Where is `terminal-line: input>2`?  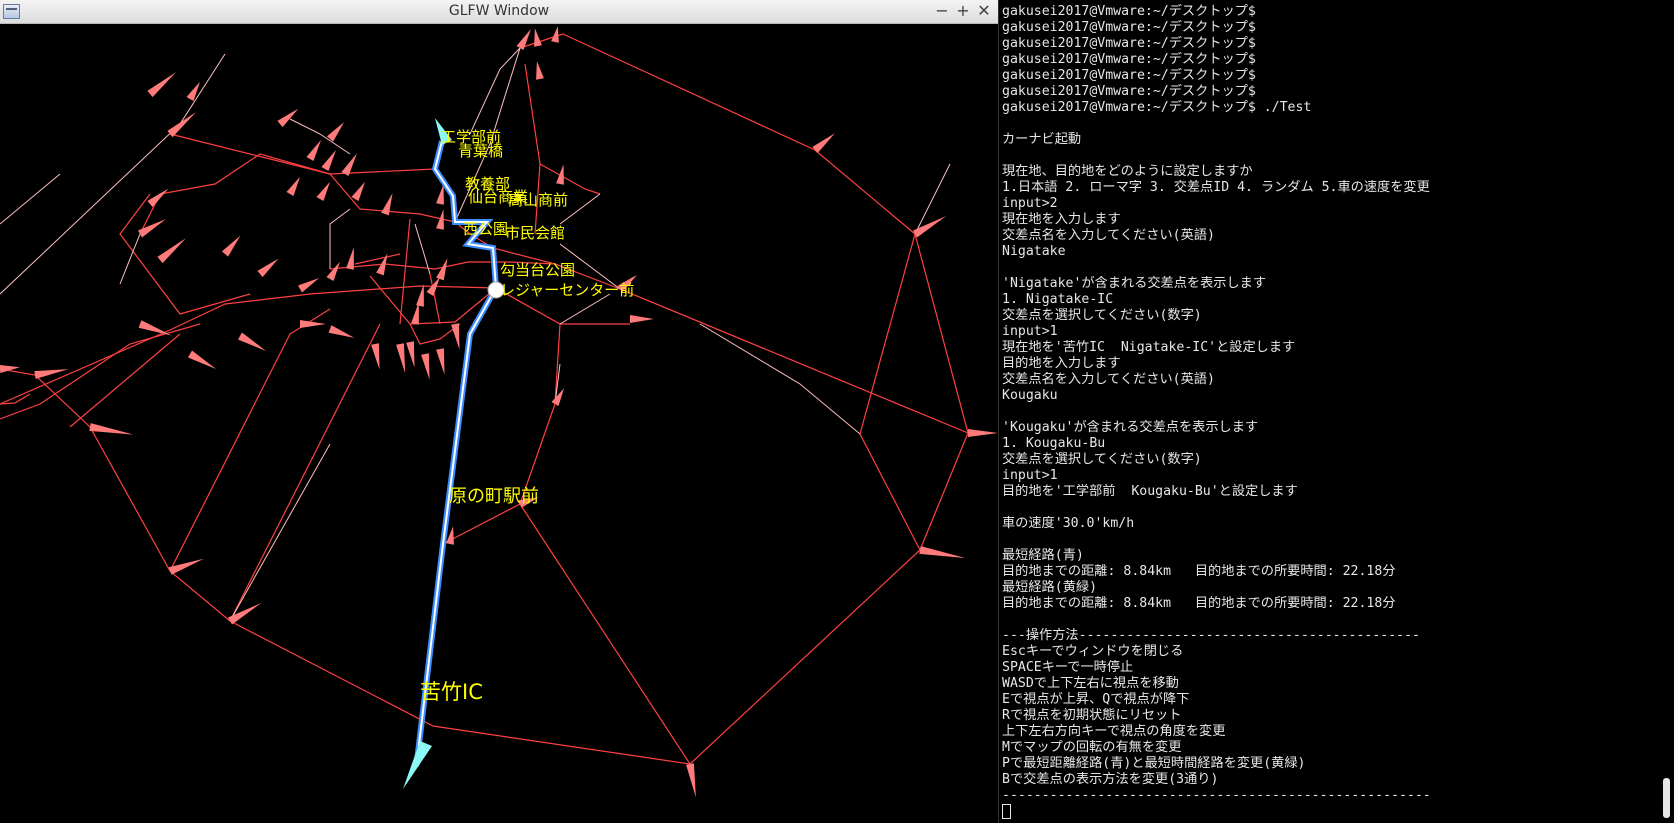 terminal-line: input>2 is located at coordinates (1030, 203).